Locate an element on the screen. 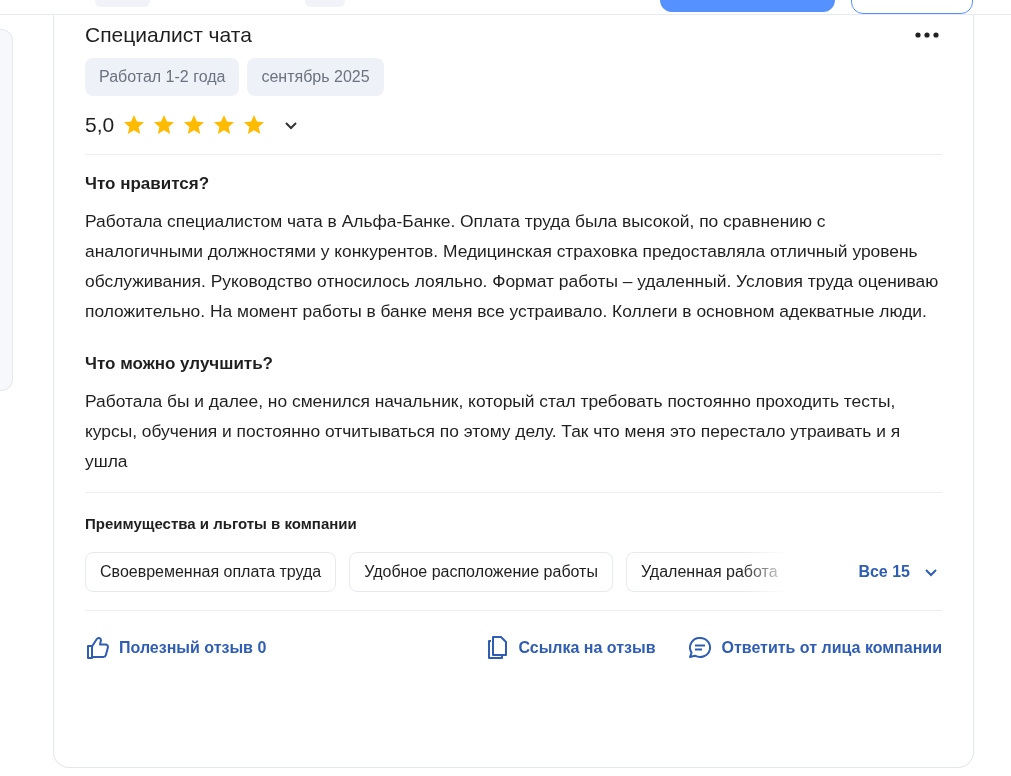  more-icon is located at coordinates (927, 35).